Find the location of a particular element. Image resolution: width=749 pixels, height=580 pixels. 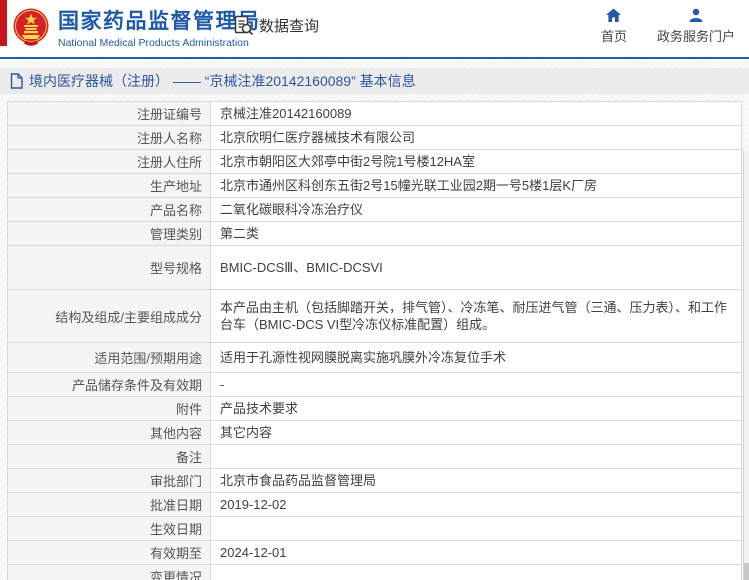

field-label: 产品名称 is located at coordinates (109, 209).